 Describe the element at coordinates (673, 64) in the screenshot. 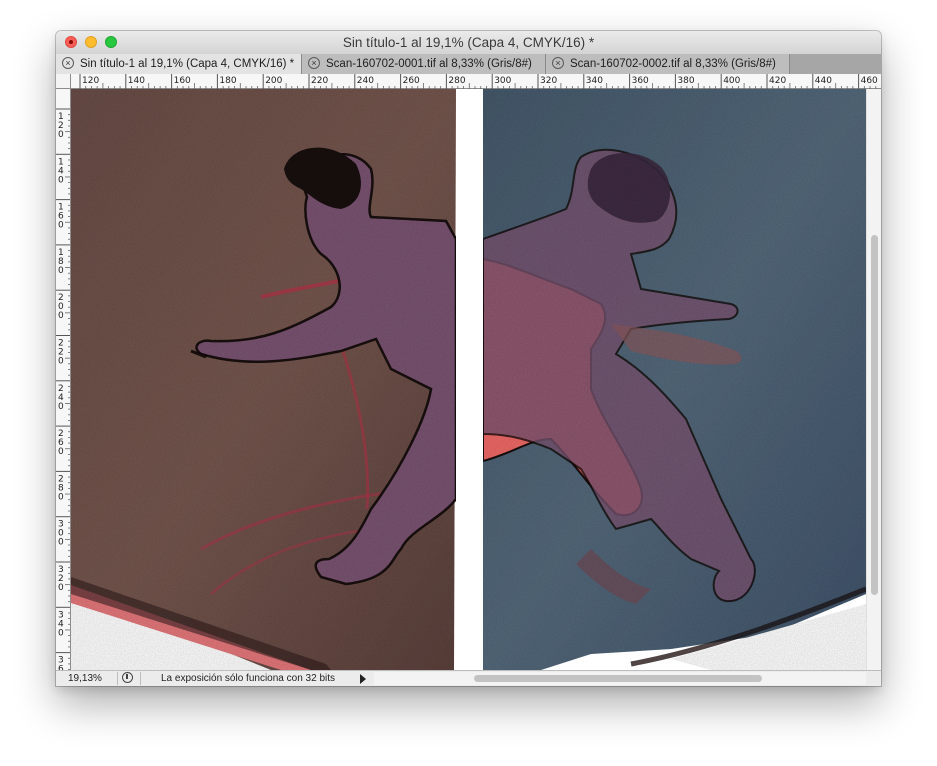

I see `tab-label: Scan-160702-0002.tif al 8,33% (Gris/8#)` at that location.